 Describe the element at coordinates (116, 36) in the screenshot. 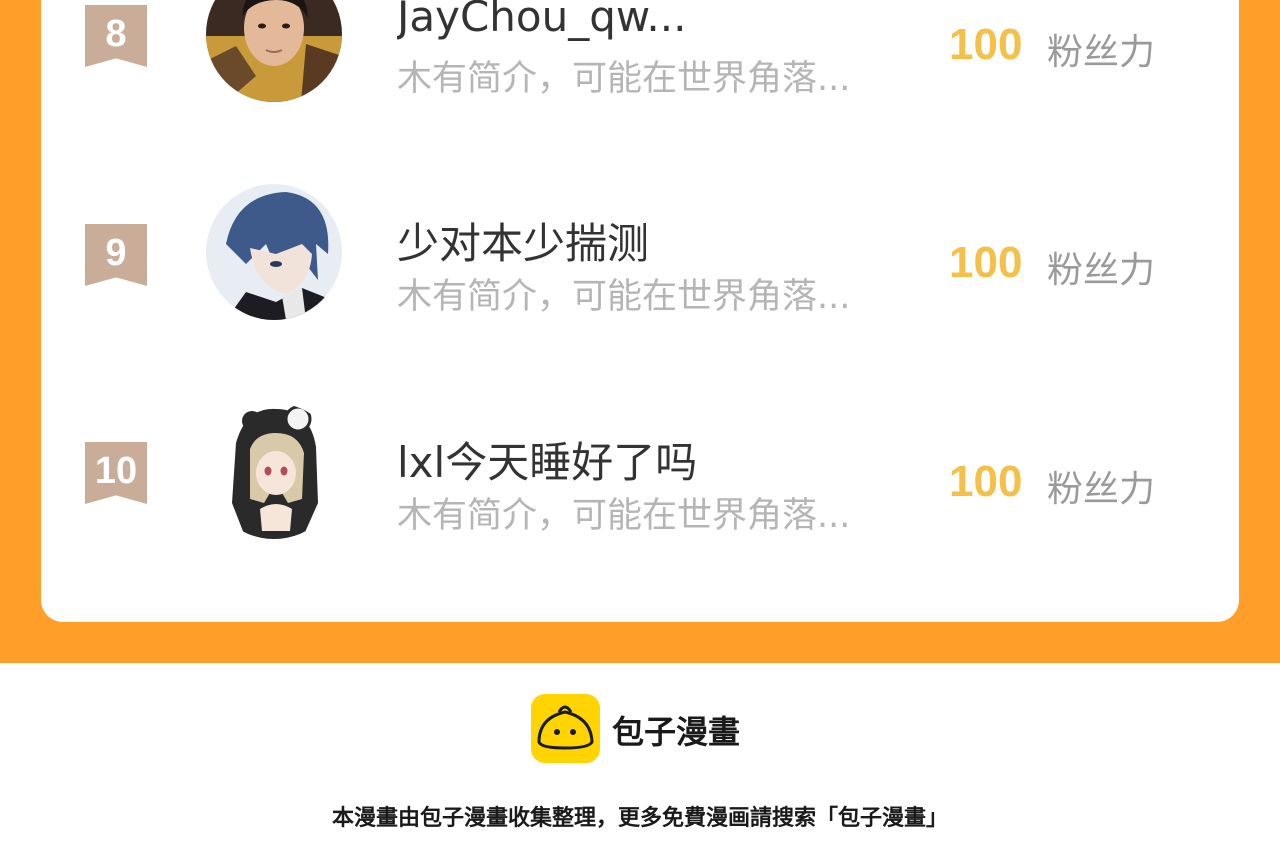

I see `rank-badge: 8` at that location.